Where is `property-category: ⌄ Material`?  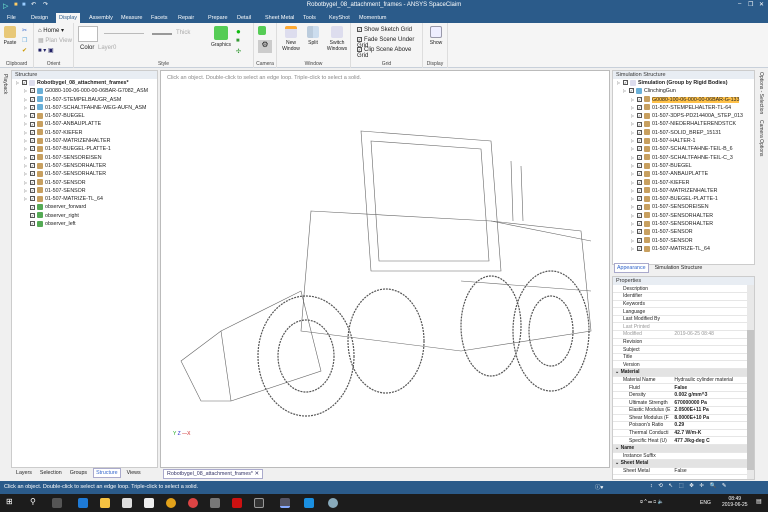
property-category: ⌄ Material is located at coordinates (683, 372).